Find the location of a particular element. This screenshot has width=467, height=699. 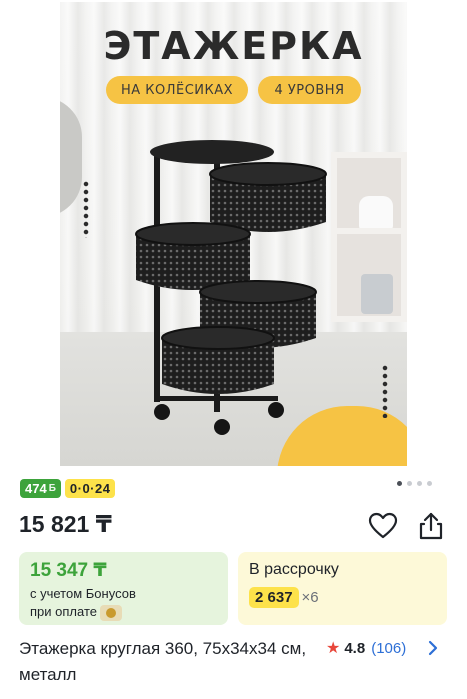

rating-value: 4.8 is located at coordinates (355, 648).